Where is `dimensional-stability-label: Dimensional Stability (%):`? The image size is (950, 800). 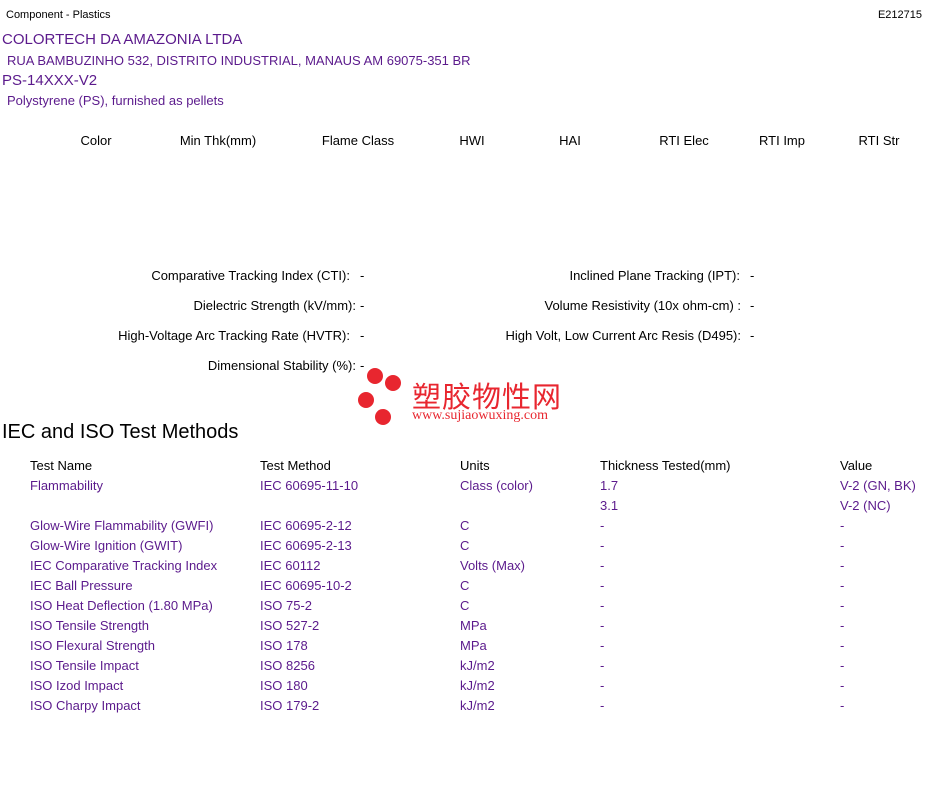
dimensional-stability-label: Dimensional Stability (%): is located at coordinates (281, 365).